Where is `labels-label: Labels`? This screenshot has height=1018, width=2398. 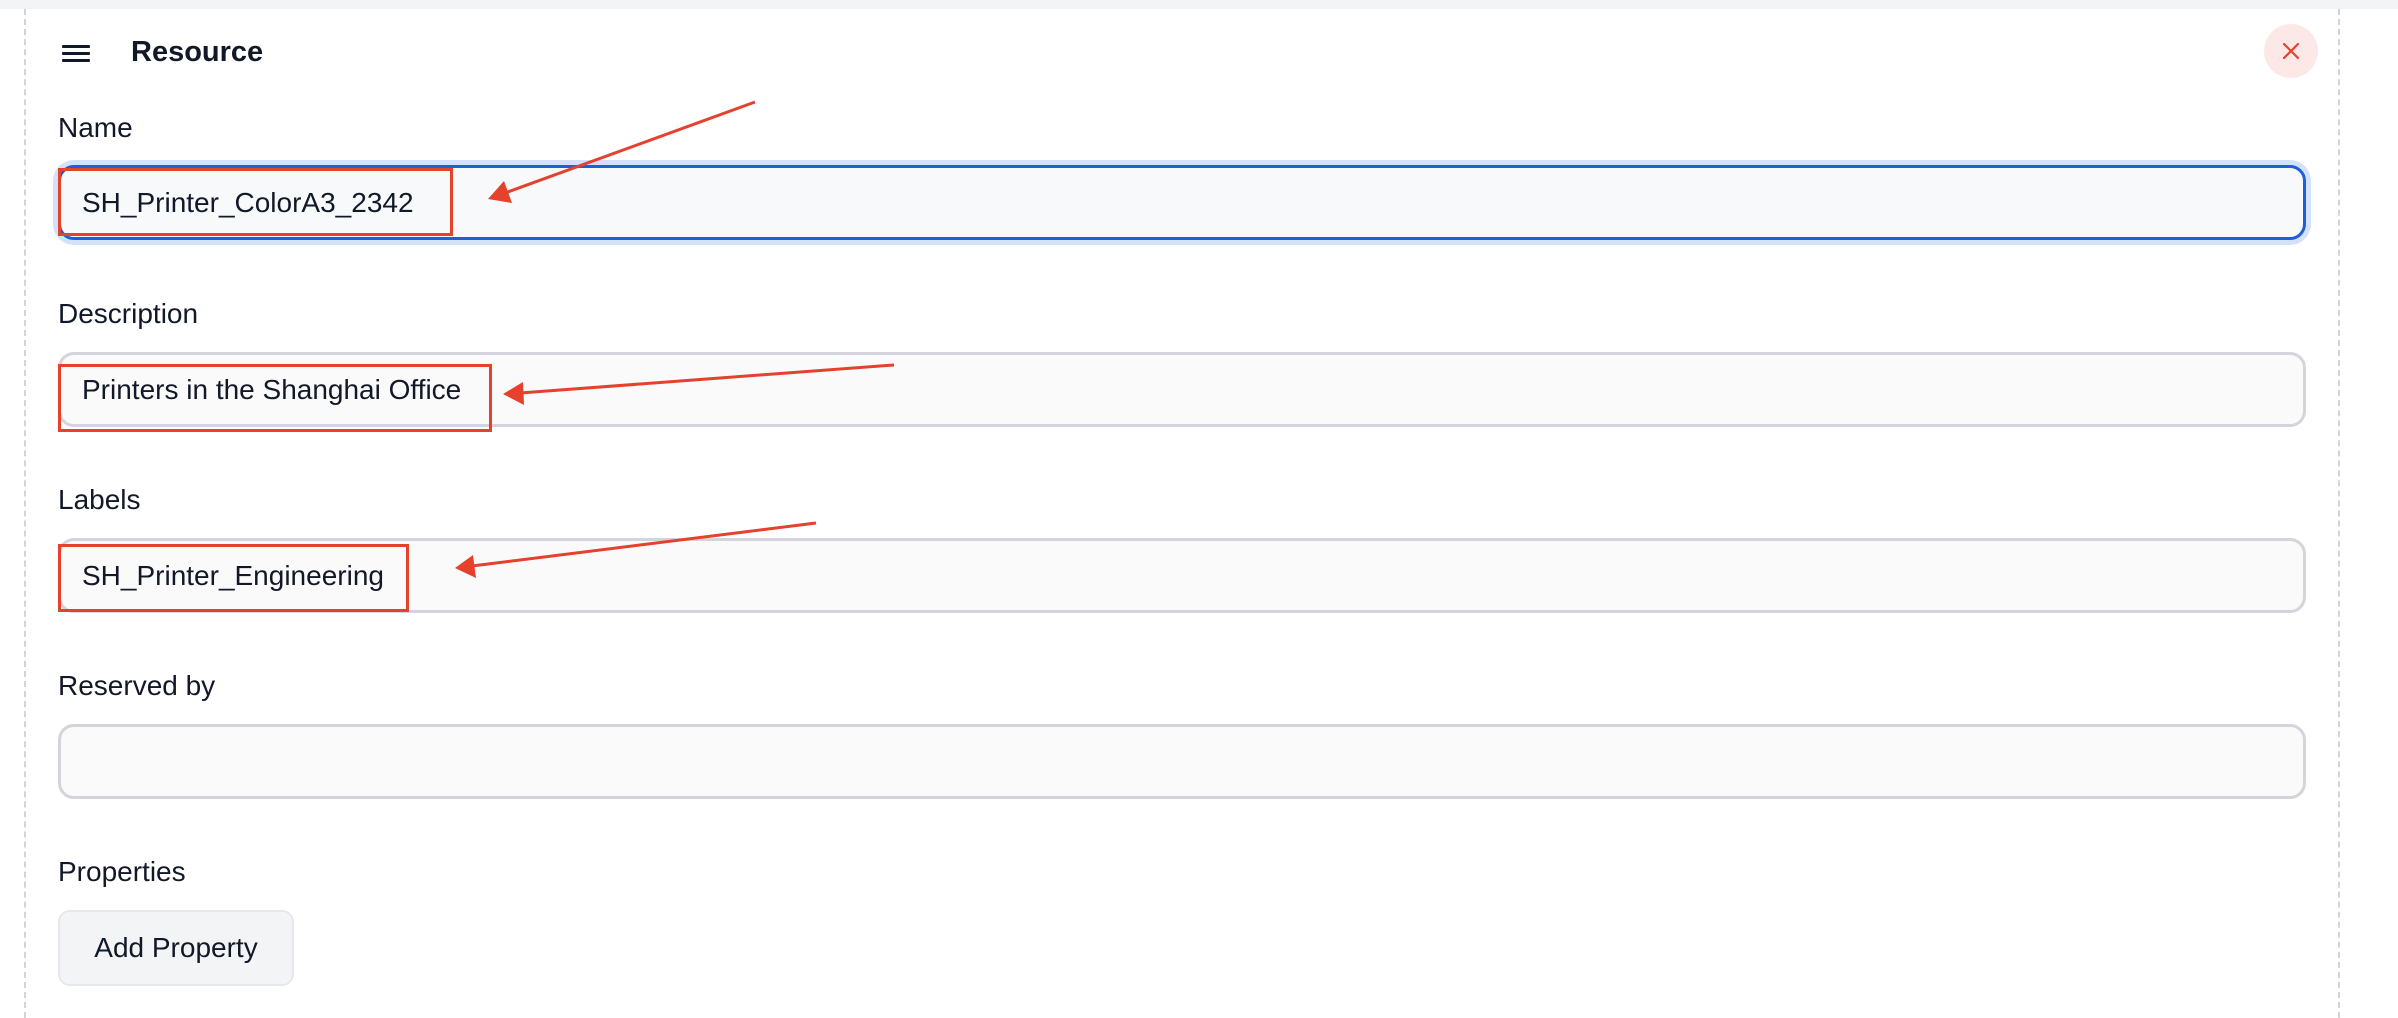 labels-label: Labels is located at coordinates (99, 499).